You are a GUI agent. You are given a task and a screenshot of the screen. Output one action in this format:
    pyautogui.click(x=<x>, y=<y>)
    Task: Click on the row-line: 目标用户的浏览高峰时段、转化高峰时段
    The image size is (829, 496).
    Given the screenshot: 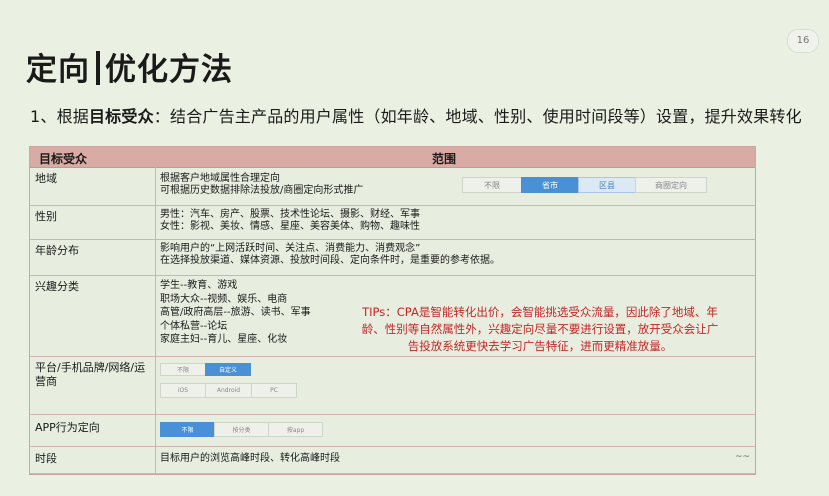 What is the action you would take?
    pyautogui.click(x=250, y=458)
    